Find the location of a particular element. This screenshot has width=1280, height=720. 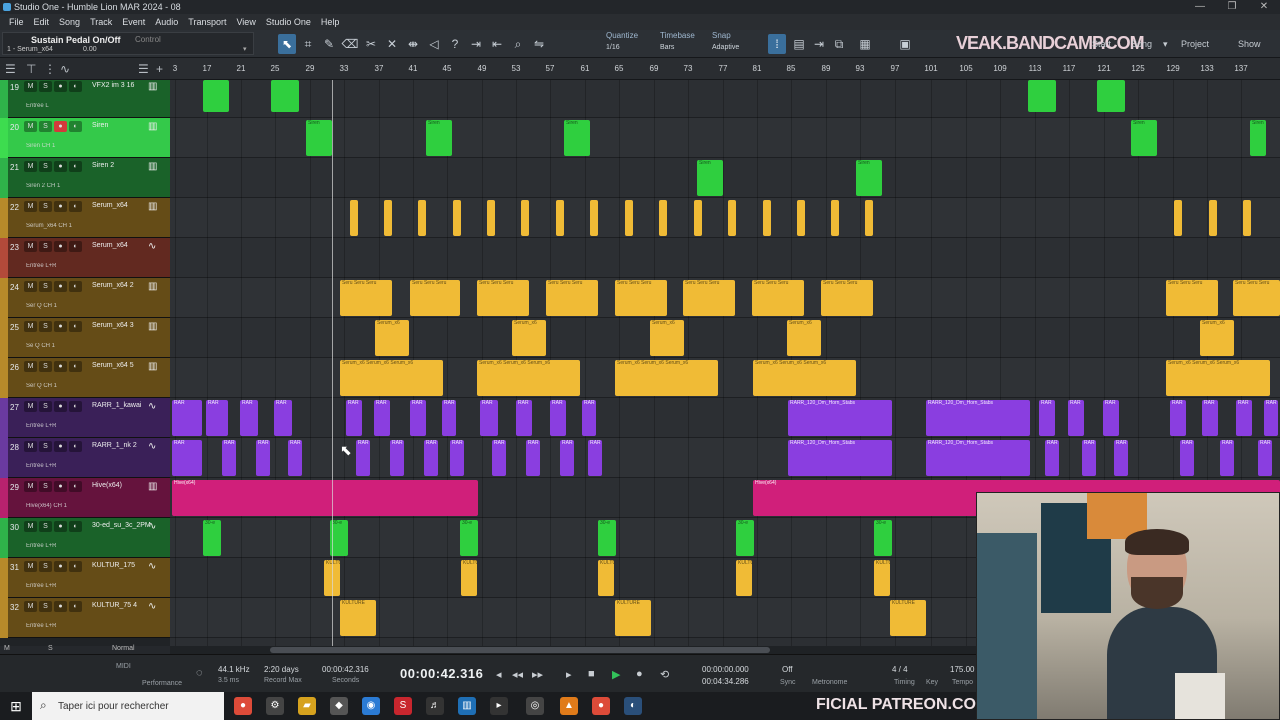

tempo-value: 175.00 is located at coordinates (962, 669).